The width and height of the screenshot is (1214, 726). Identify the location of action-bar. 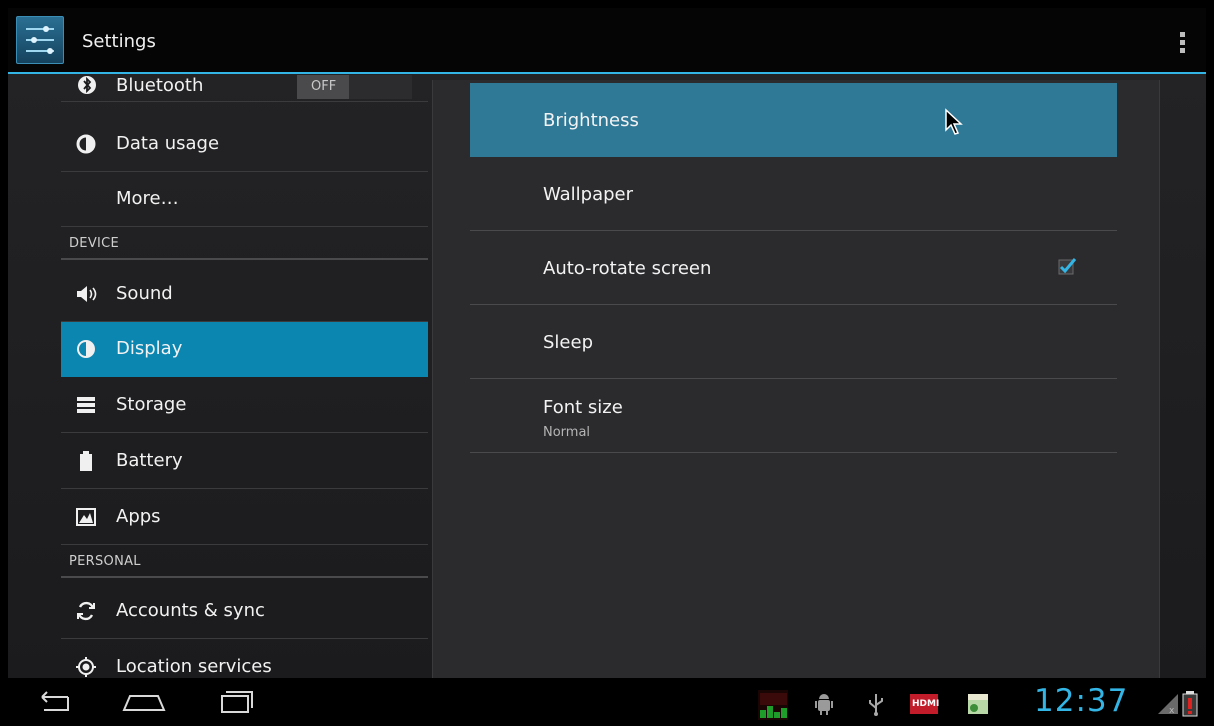
(607, 40).